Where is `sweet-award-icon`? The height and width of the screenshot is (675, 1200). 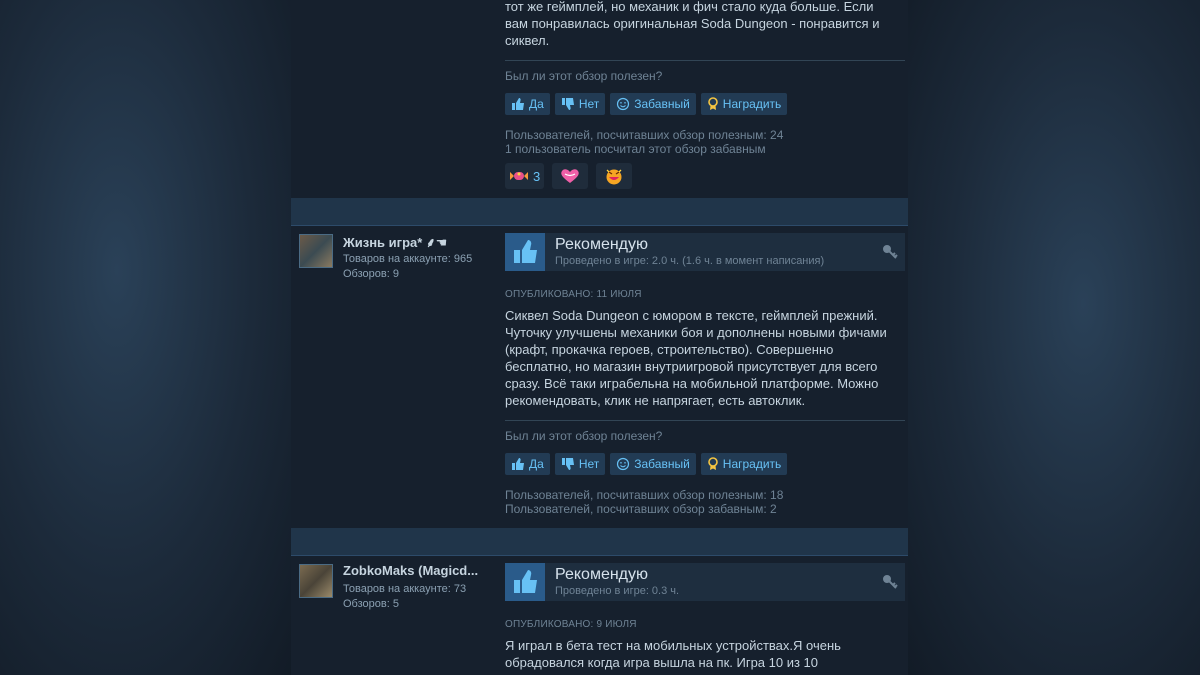
sweet-award-icon is located at coordinates (519, 176).